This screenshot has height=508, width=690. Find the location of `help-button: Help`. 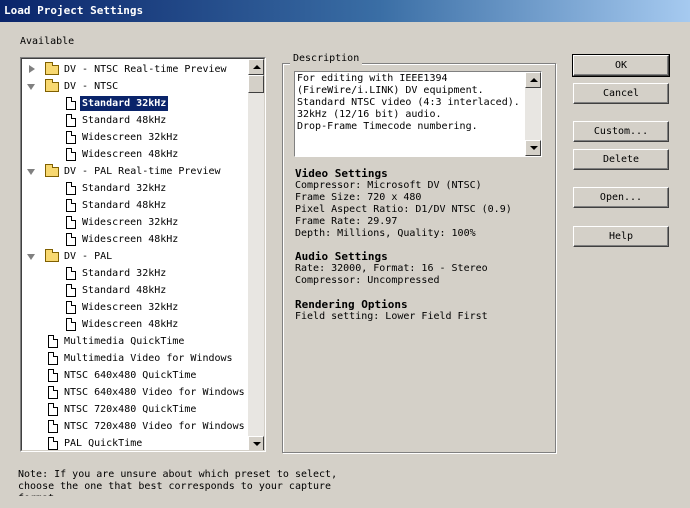

help-button: Help is located at coordinates (621, 236).